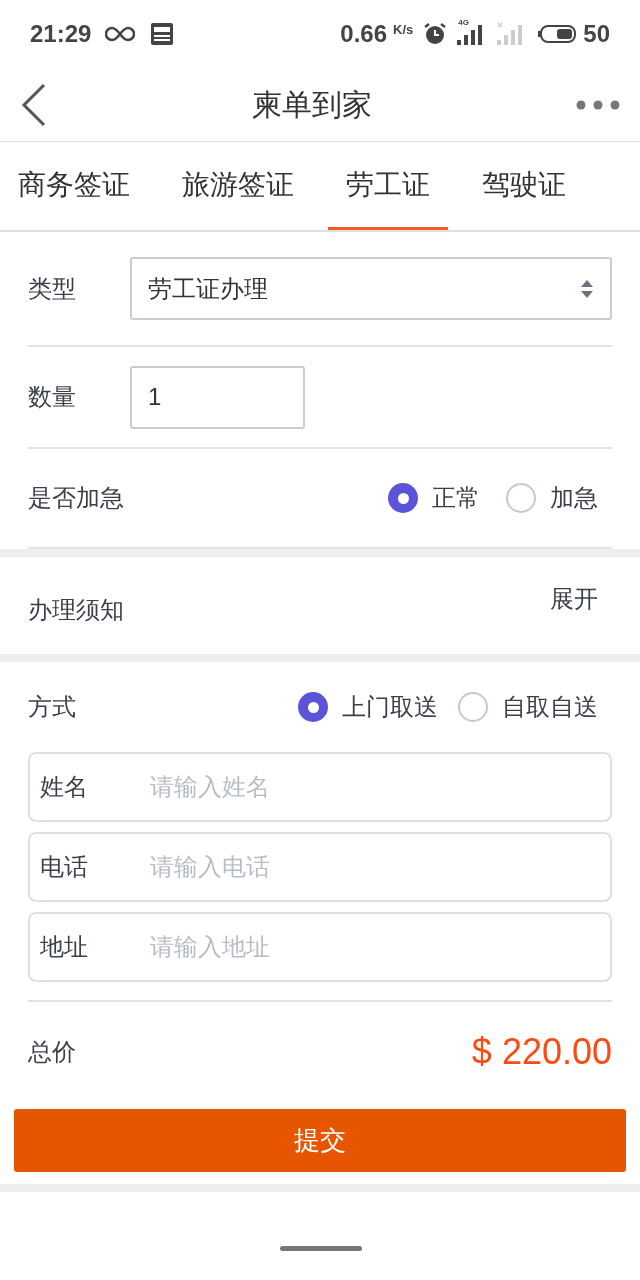 This screenshot has height=1280, width=640. Describe the element at coordinates (61, 34) in the screenshot. I see `clock-time: 21:29` at that location.